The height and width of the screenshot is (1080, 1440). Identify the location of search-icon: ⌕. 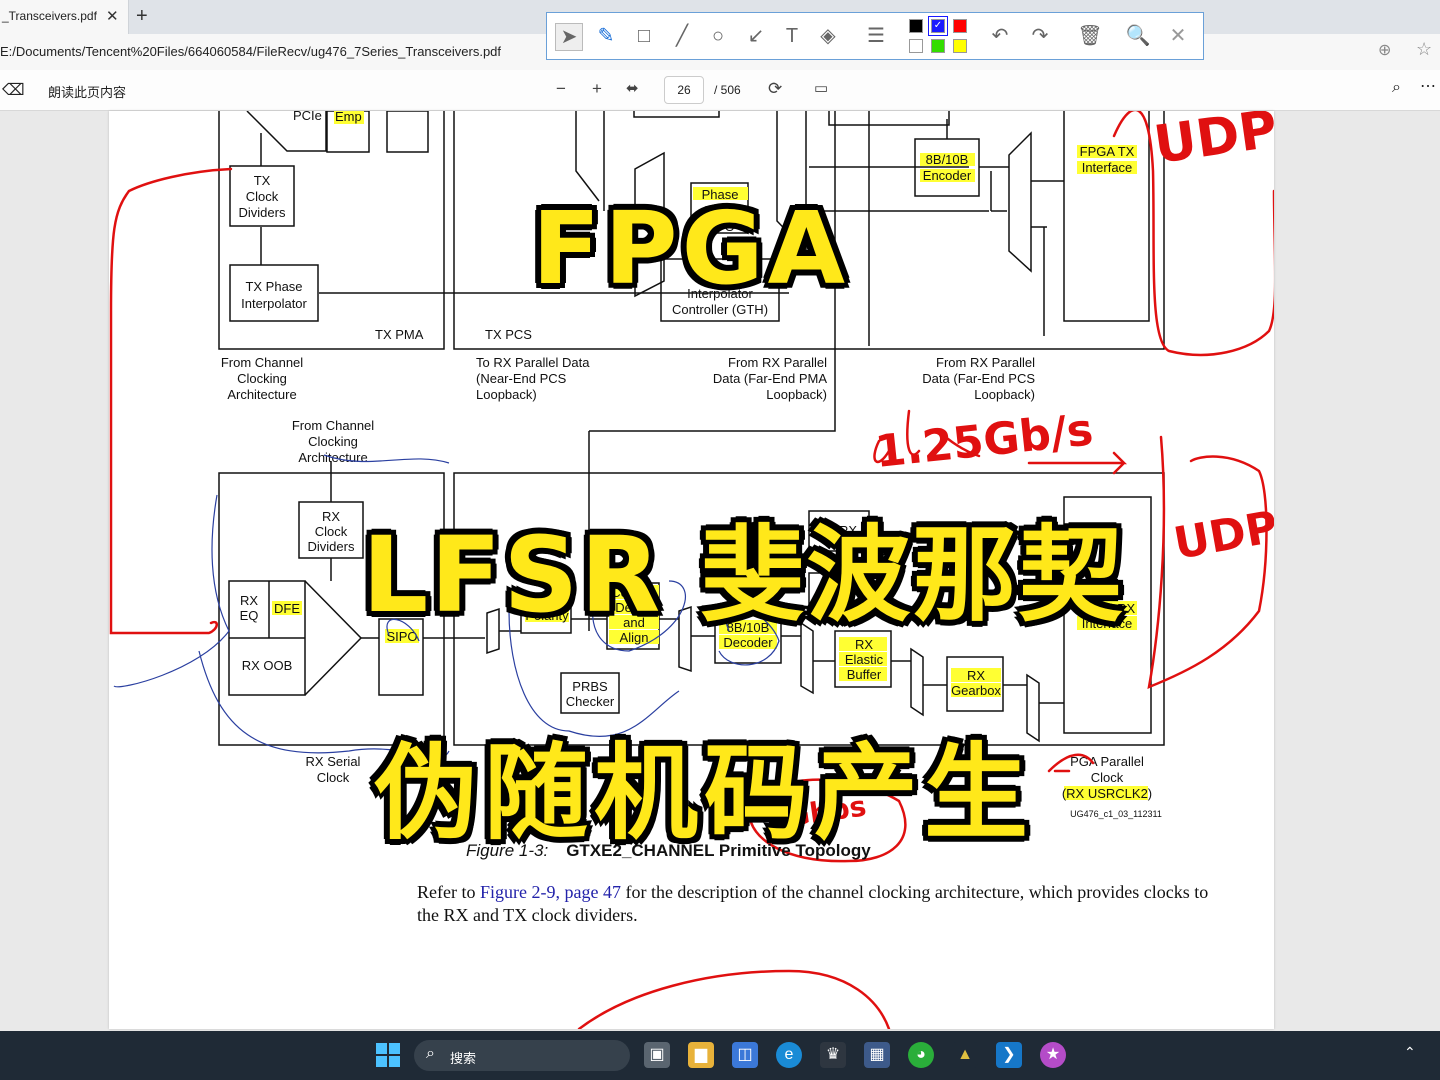
(430, 1053).